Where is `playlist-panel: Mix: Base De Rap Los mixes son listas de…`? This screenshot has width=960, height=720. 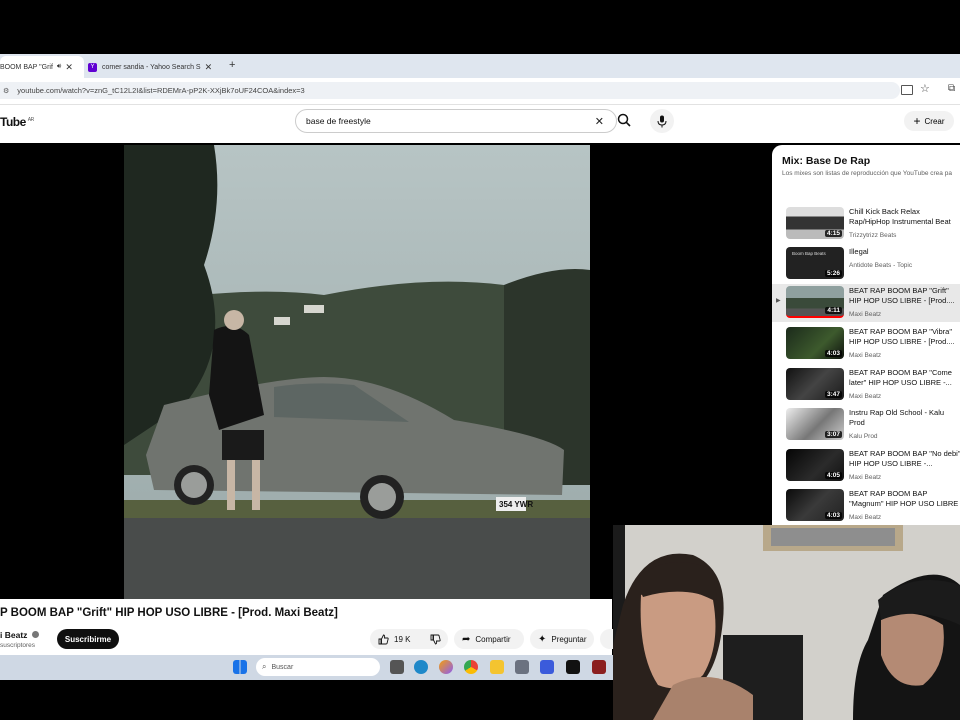
playlist-panel: Mix: Base De Rap Los mixes son listas de… is located at coordinates (866, 335).